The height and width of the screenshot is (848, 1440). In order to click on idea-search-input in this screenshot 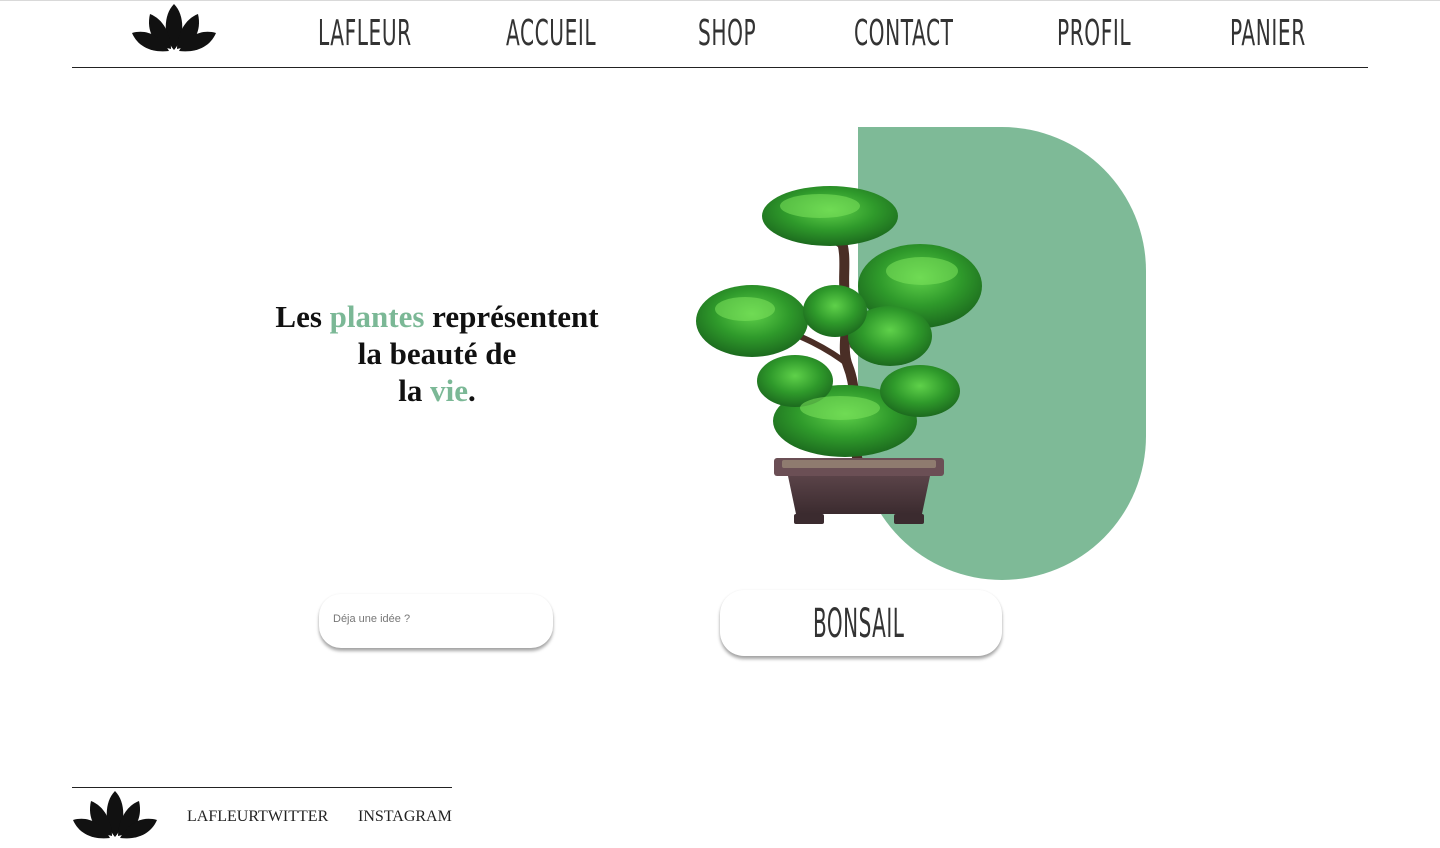, I will do `click(436, 621)`.